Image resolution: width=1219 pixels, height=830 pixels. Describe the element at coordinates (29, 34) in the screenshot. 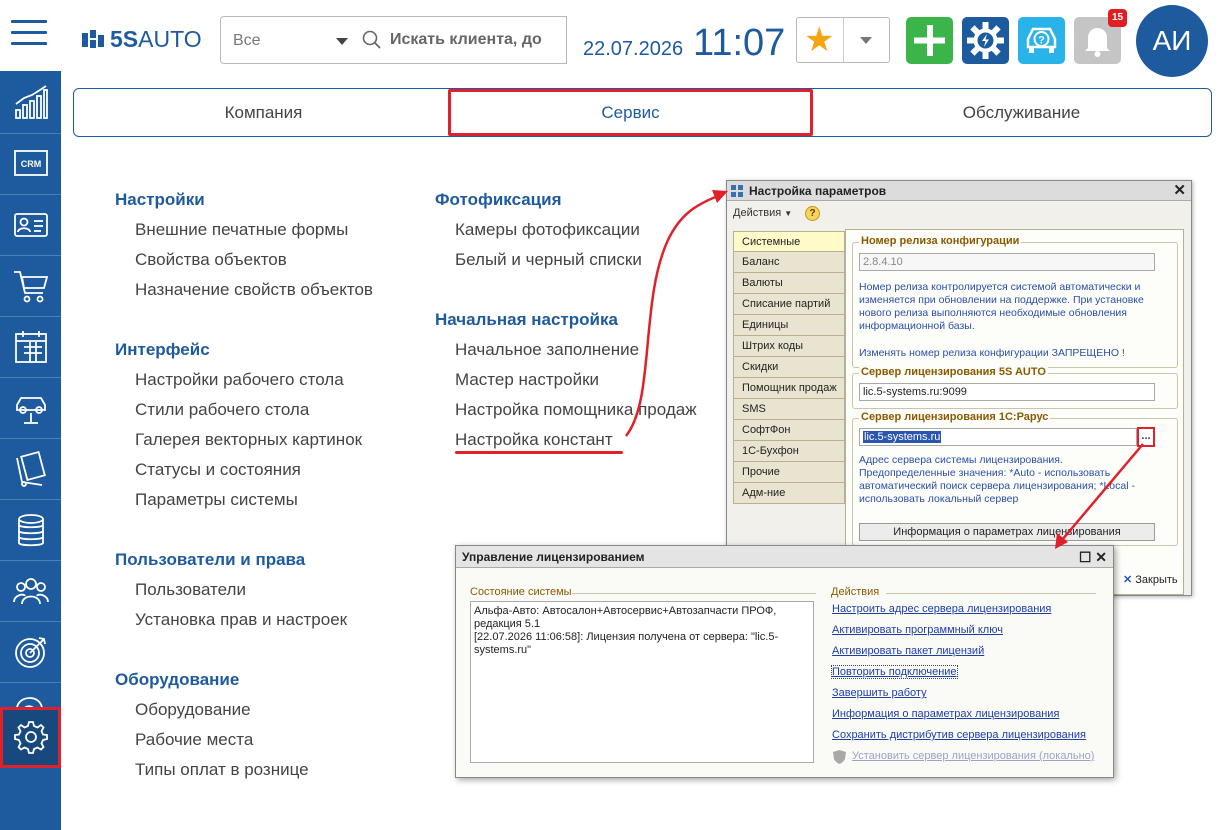

I see `hamburger-menu-icon` at that location.